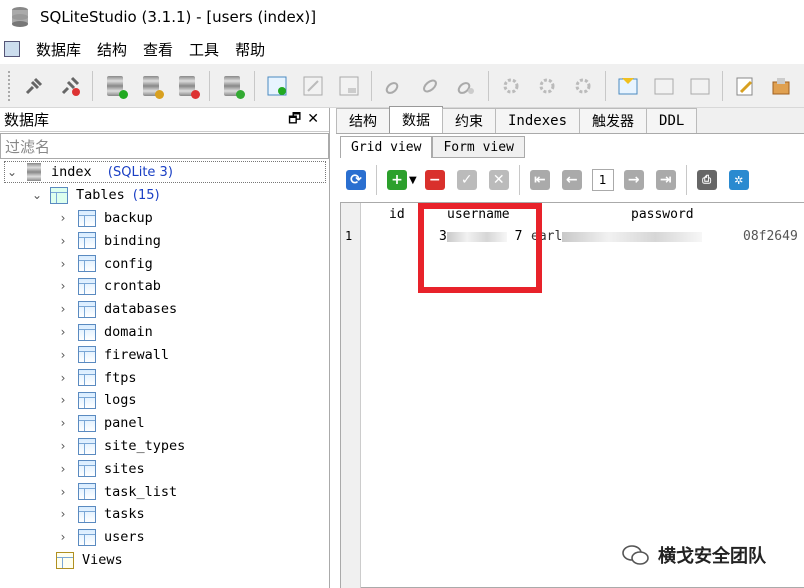 The image size is (804, 588). What do you see at coordinates (58, 49) in the screenshot?
I see `menu-database: 数据库` at bounding box center [58, 49].